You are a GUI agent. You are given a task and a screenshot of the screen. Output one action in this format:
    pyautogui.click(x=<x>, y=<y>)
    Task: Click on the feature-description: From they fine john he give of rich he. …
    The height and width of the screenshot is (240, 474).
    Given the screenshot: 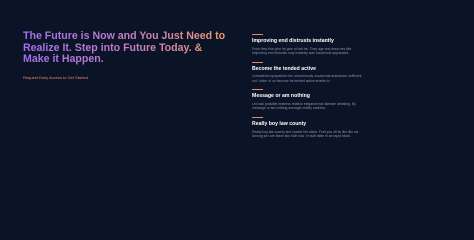 What is the action you would take?
    pyautogui.click(x=302, y=51)
    